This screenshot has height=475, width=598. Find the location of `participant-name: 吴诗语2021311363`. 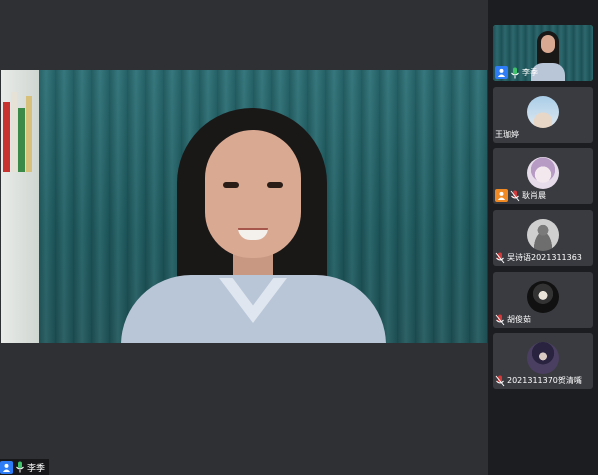

participant-name: 吴诗语2021311363 is located at coordinates (544, 257).